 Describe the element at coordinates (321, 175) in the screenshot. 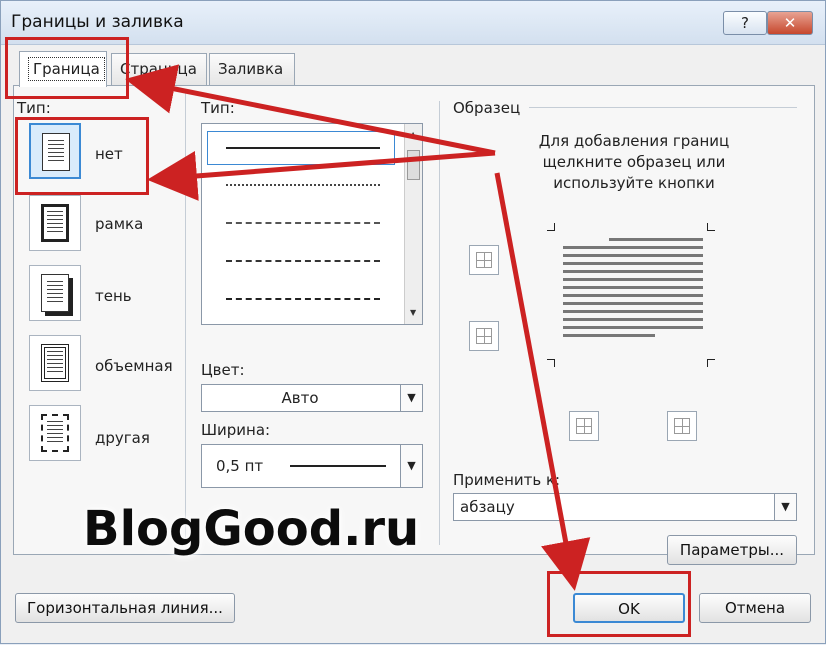

I see `arrow-to-none-setting` at that location.